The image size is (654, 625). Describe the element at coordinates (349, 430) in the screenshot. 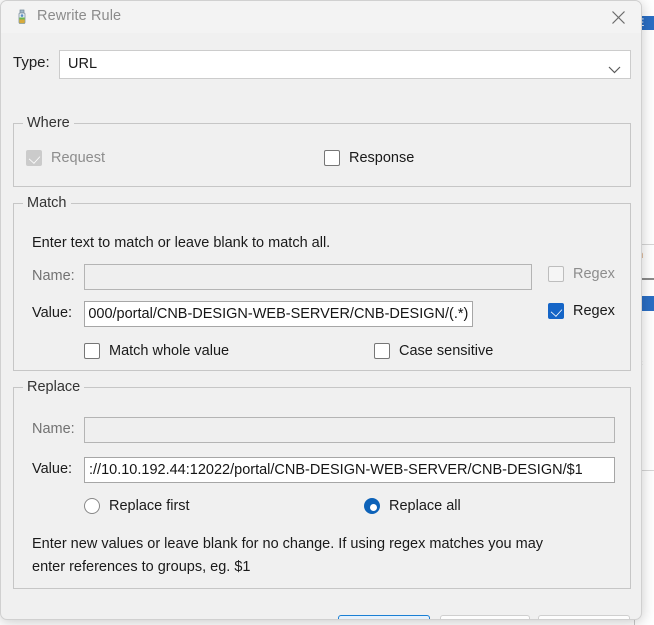

I see `replace-name-input` at that location.